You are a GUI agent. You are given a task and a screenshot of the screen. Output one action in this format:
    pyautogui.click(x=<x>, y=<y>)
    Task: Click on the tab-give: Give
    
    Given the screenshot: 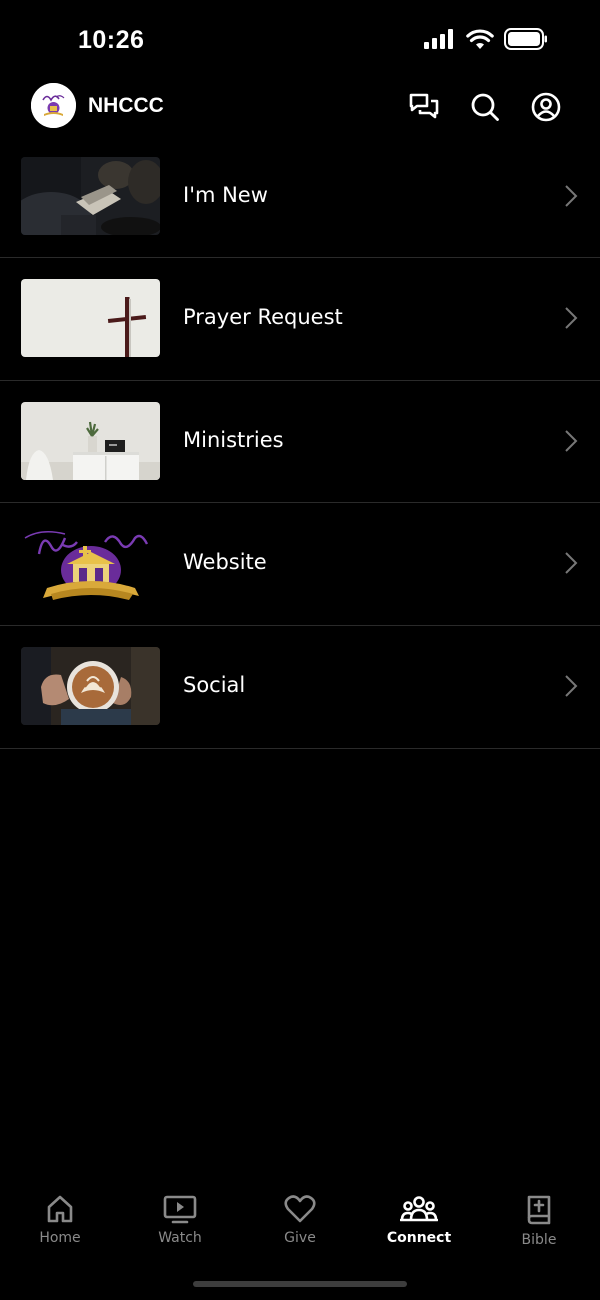 What is the action you would take?
    pyautogui.click(x=300, y=1220)
    